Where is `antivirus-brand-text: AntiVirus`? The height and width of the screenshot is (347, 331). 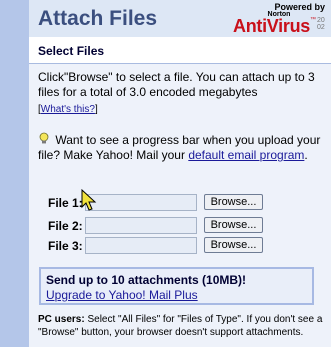 antivirus-brand-text: AntiVirus is located at coordinates (271, 26).